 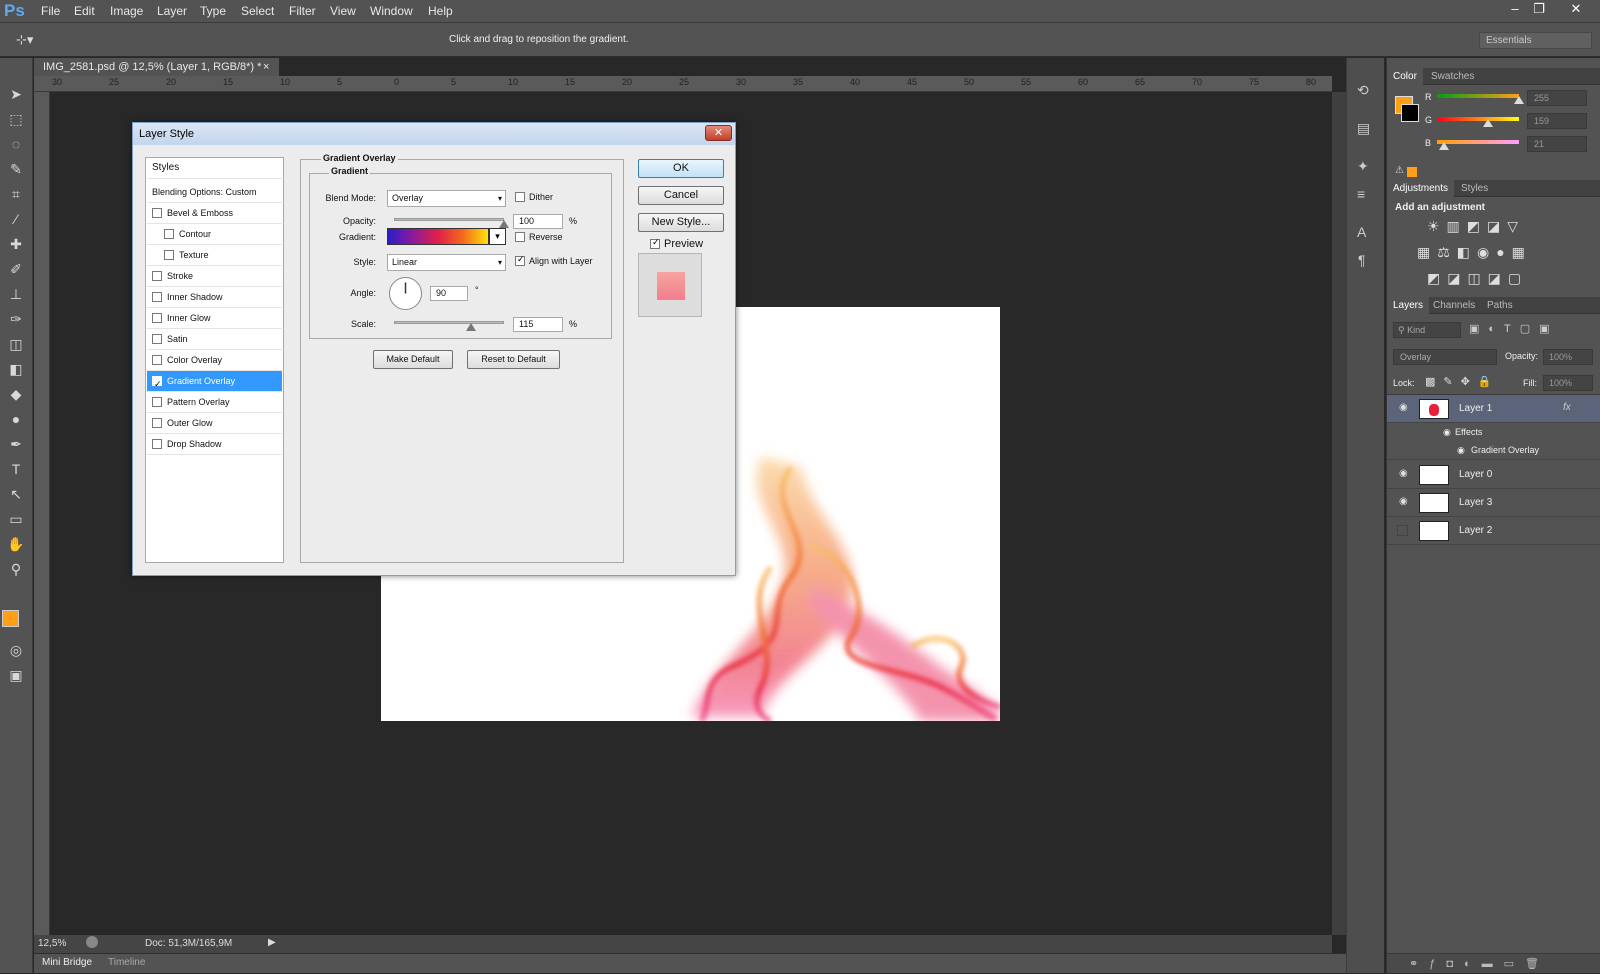 What do you see at coordinates (1362, 260) in the screenshot?
I see `paragraph-icon: ¶` at bounding box center [1362, 260].